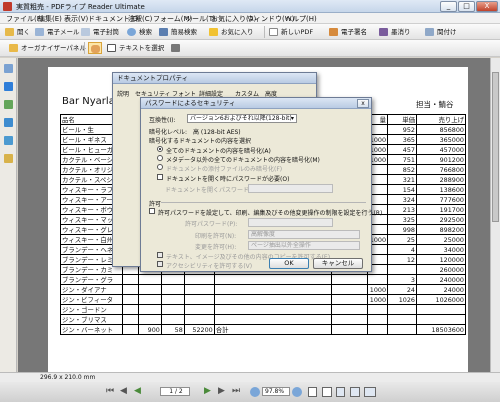 The image size is (500, 402). What do you see at coordinates (137, 391) in the screenshot?
I see `prev-view-icon: ◀` at bounding box center [137, 391].